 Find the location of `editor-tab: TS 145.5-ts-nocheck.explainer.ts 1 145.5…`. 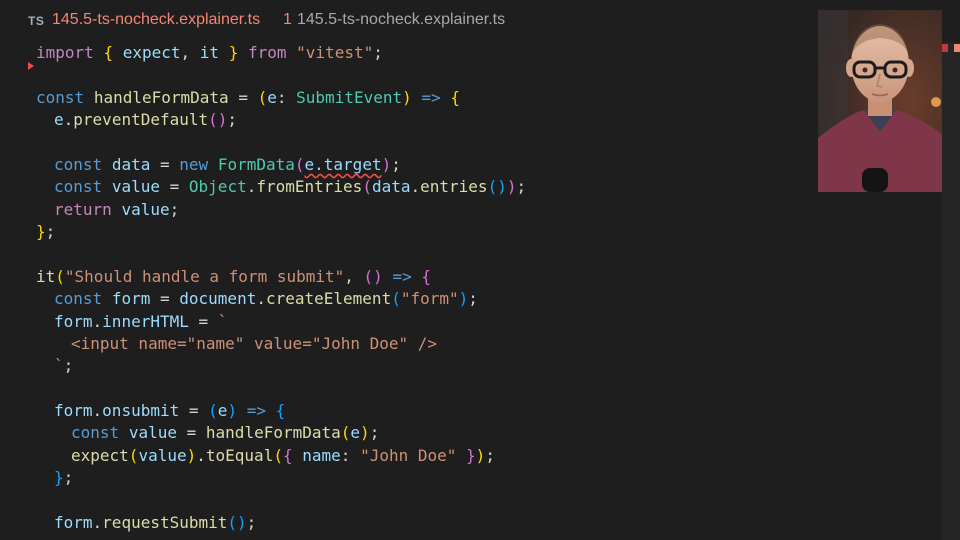

editor-tab: TS 145.5-ts-nocheck.explainer.ts 1 145.5… is located at coordinates (480, 21).